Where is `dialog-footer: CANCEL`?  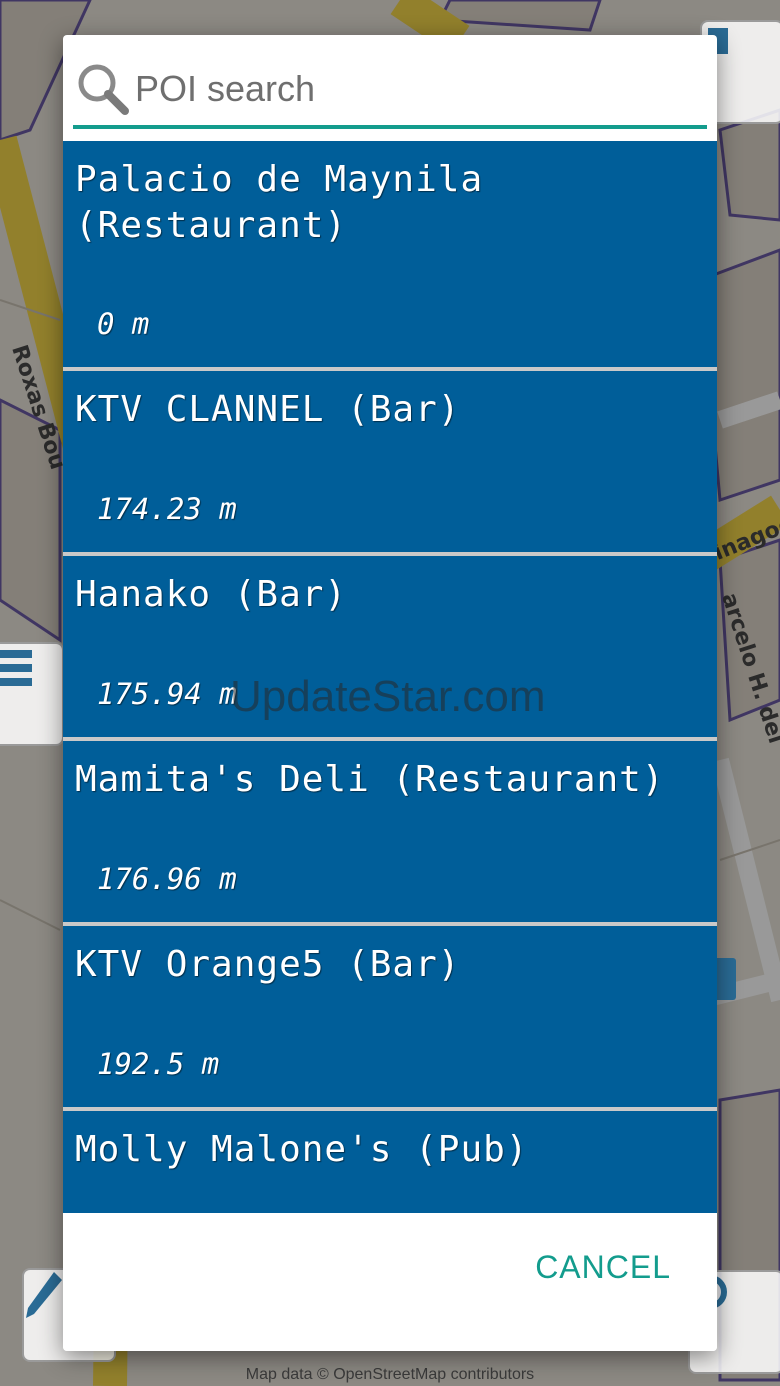 dialog-footer: CANCEL is located at coordinates (390, 1282).